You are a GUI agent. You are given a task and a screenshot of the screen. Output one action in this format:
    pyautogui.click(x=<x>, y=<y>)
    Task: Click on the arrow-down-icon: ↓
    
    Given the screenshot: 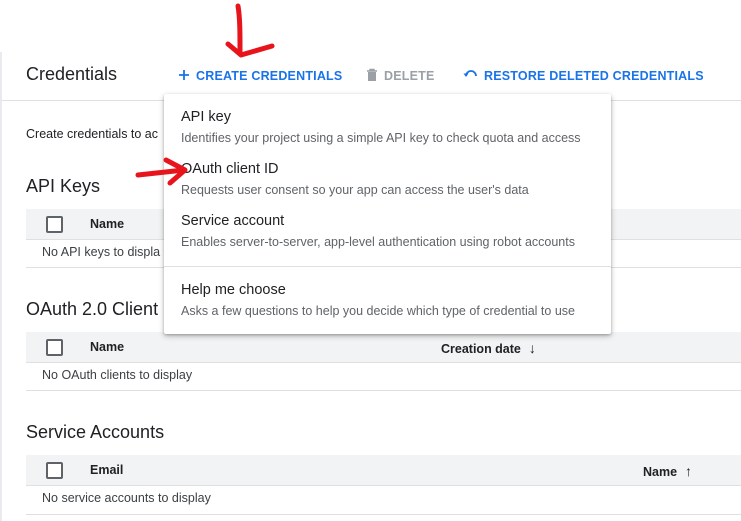 What is the action you would take?
    pyautogui.click(x=532, y=348)
    